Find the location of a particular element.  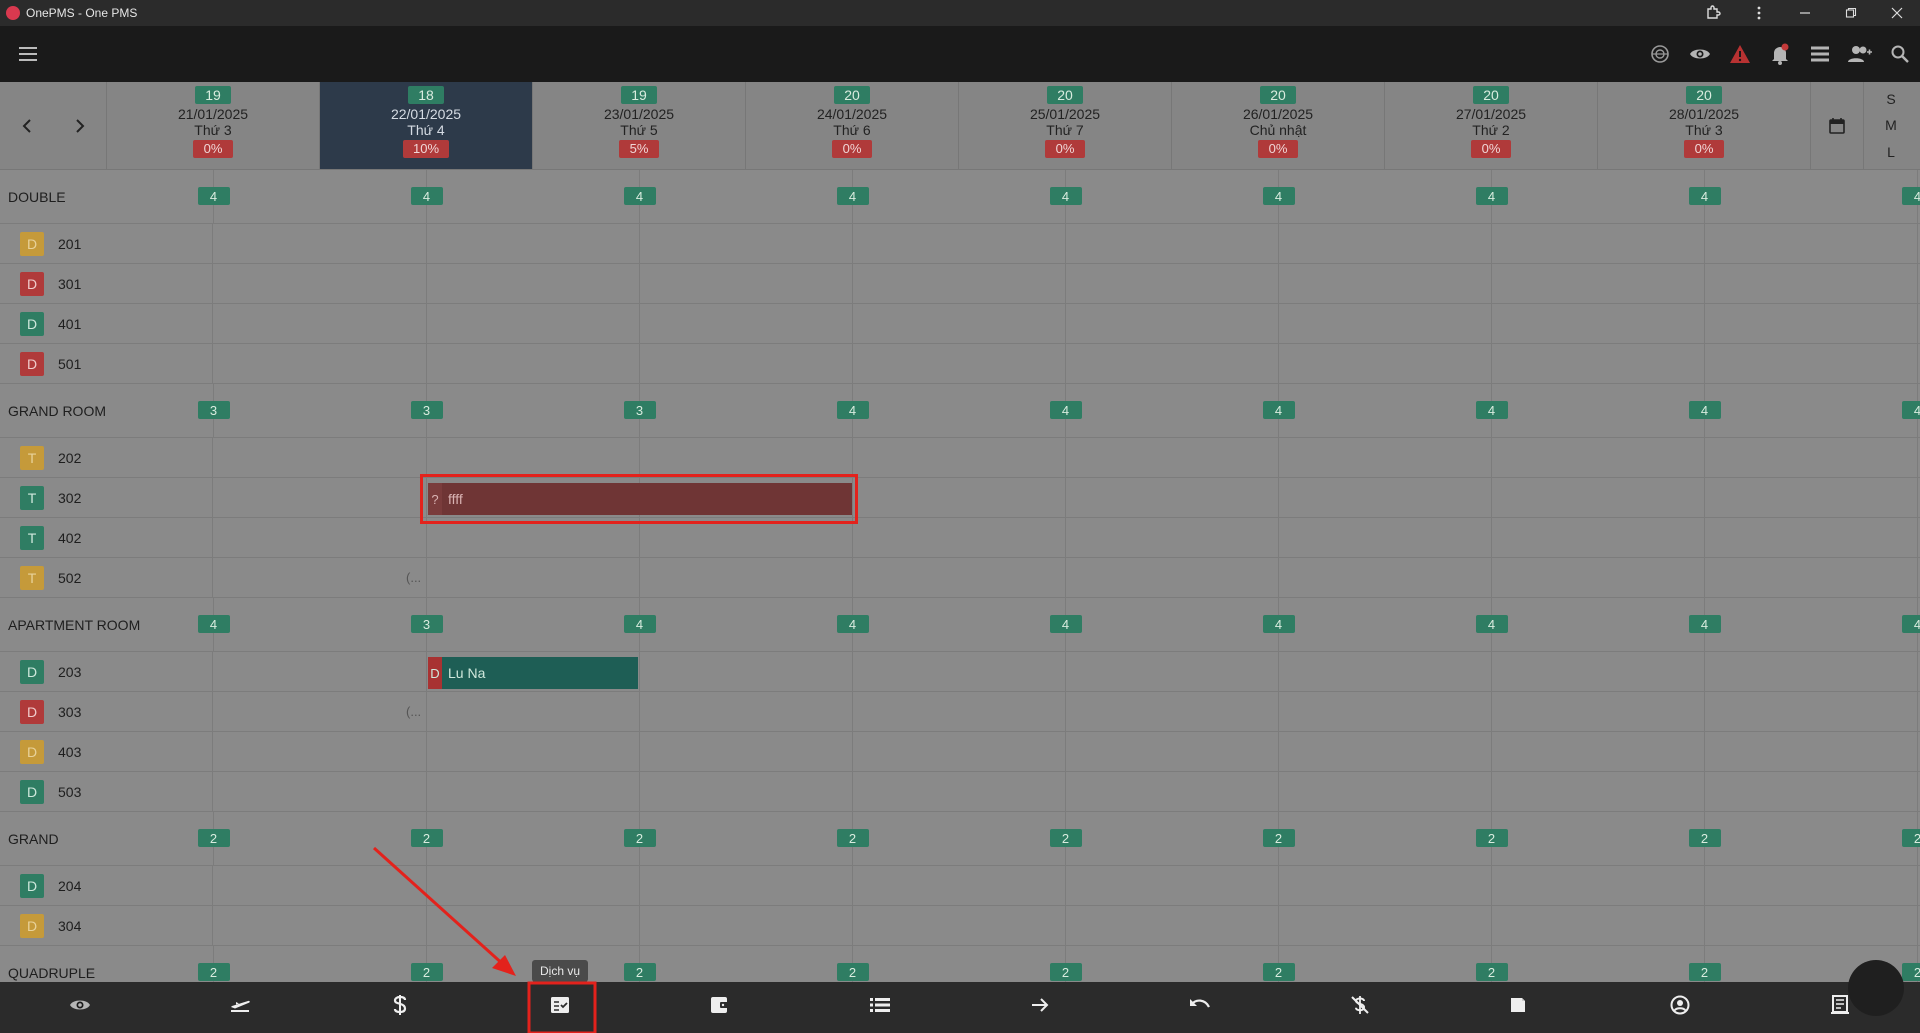

calendar-icon is located at coordinates (1837, 125).